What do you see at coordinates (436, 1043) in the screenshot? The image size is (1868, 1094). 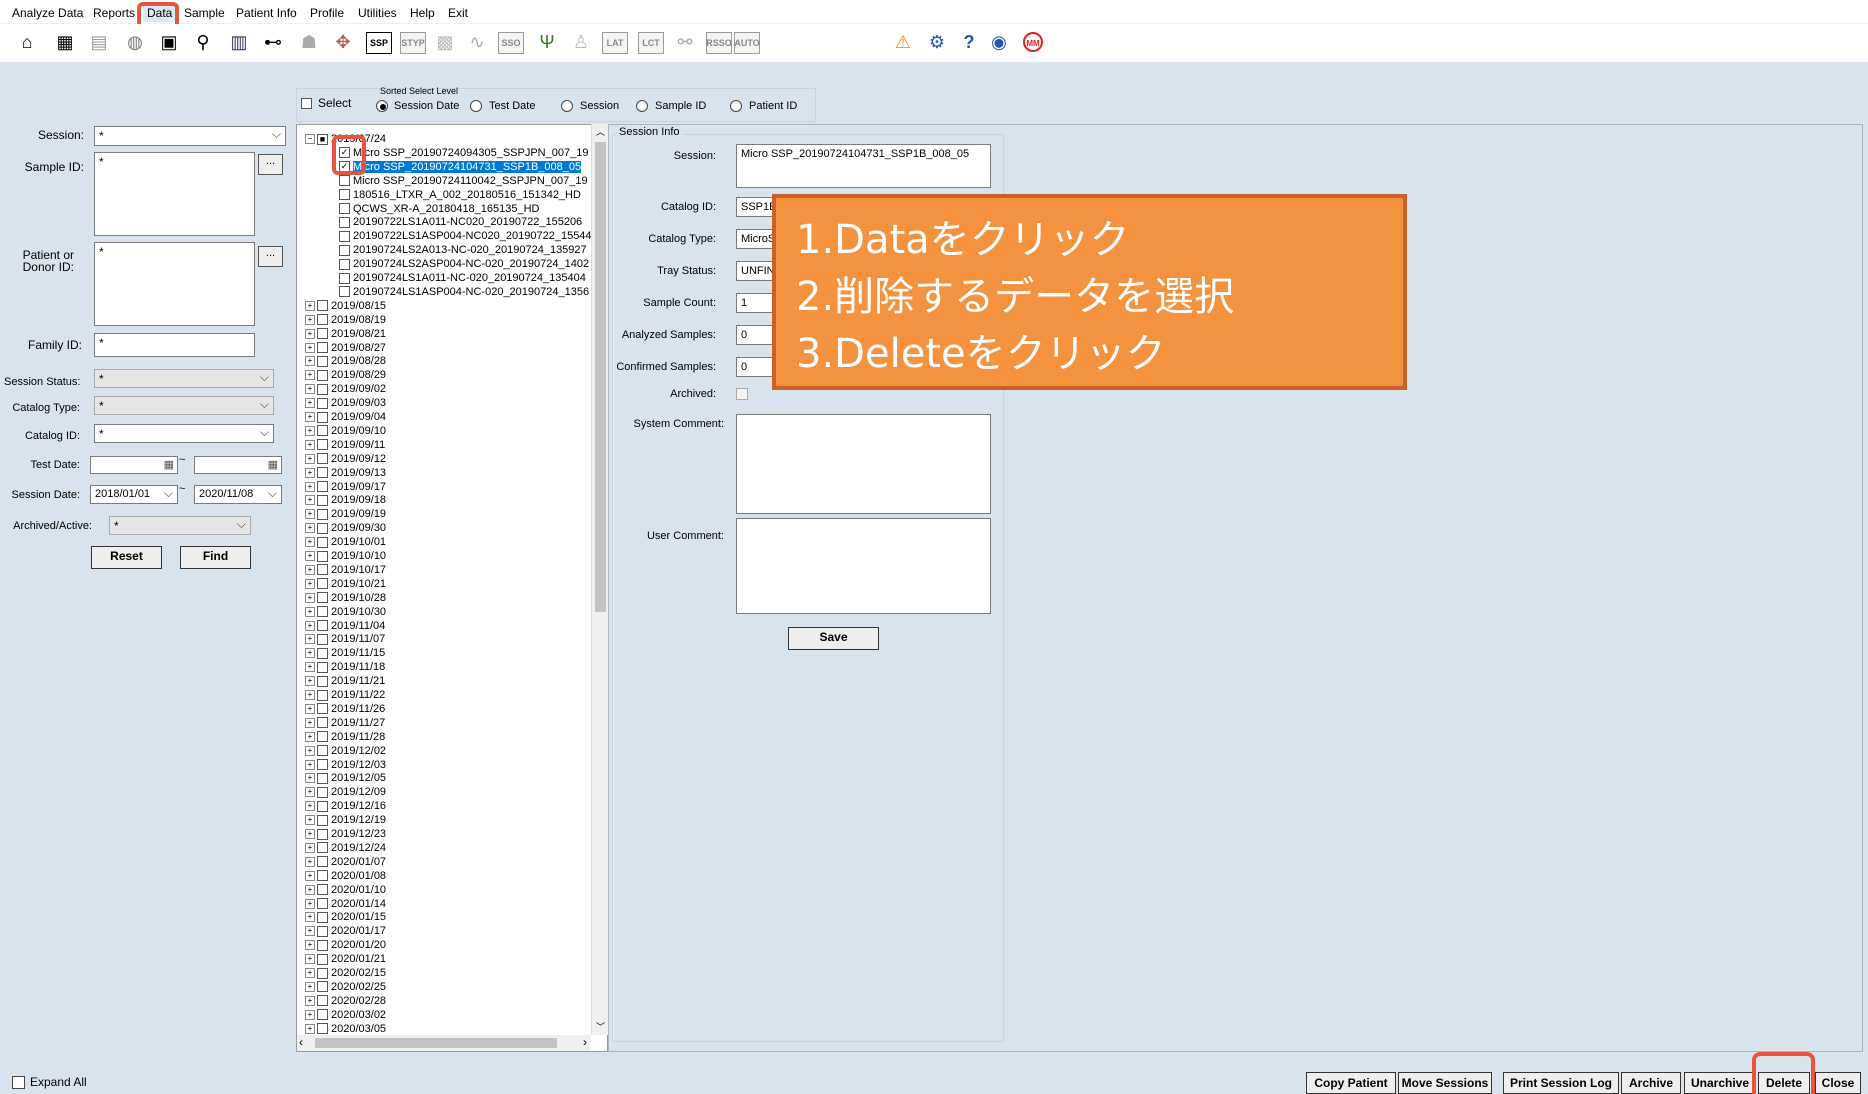 I see `scroll-h-thumb` at bounding box center [436, 1043].